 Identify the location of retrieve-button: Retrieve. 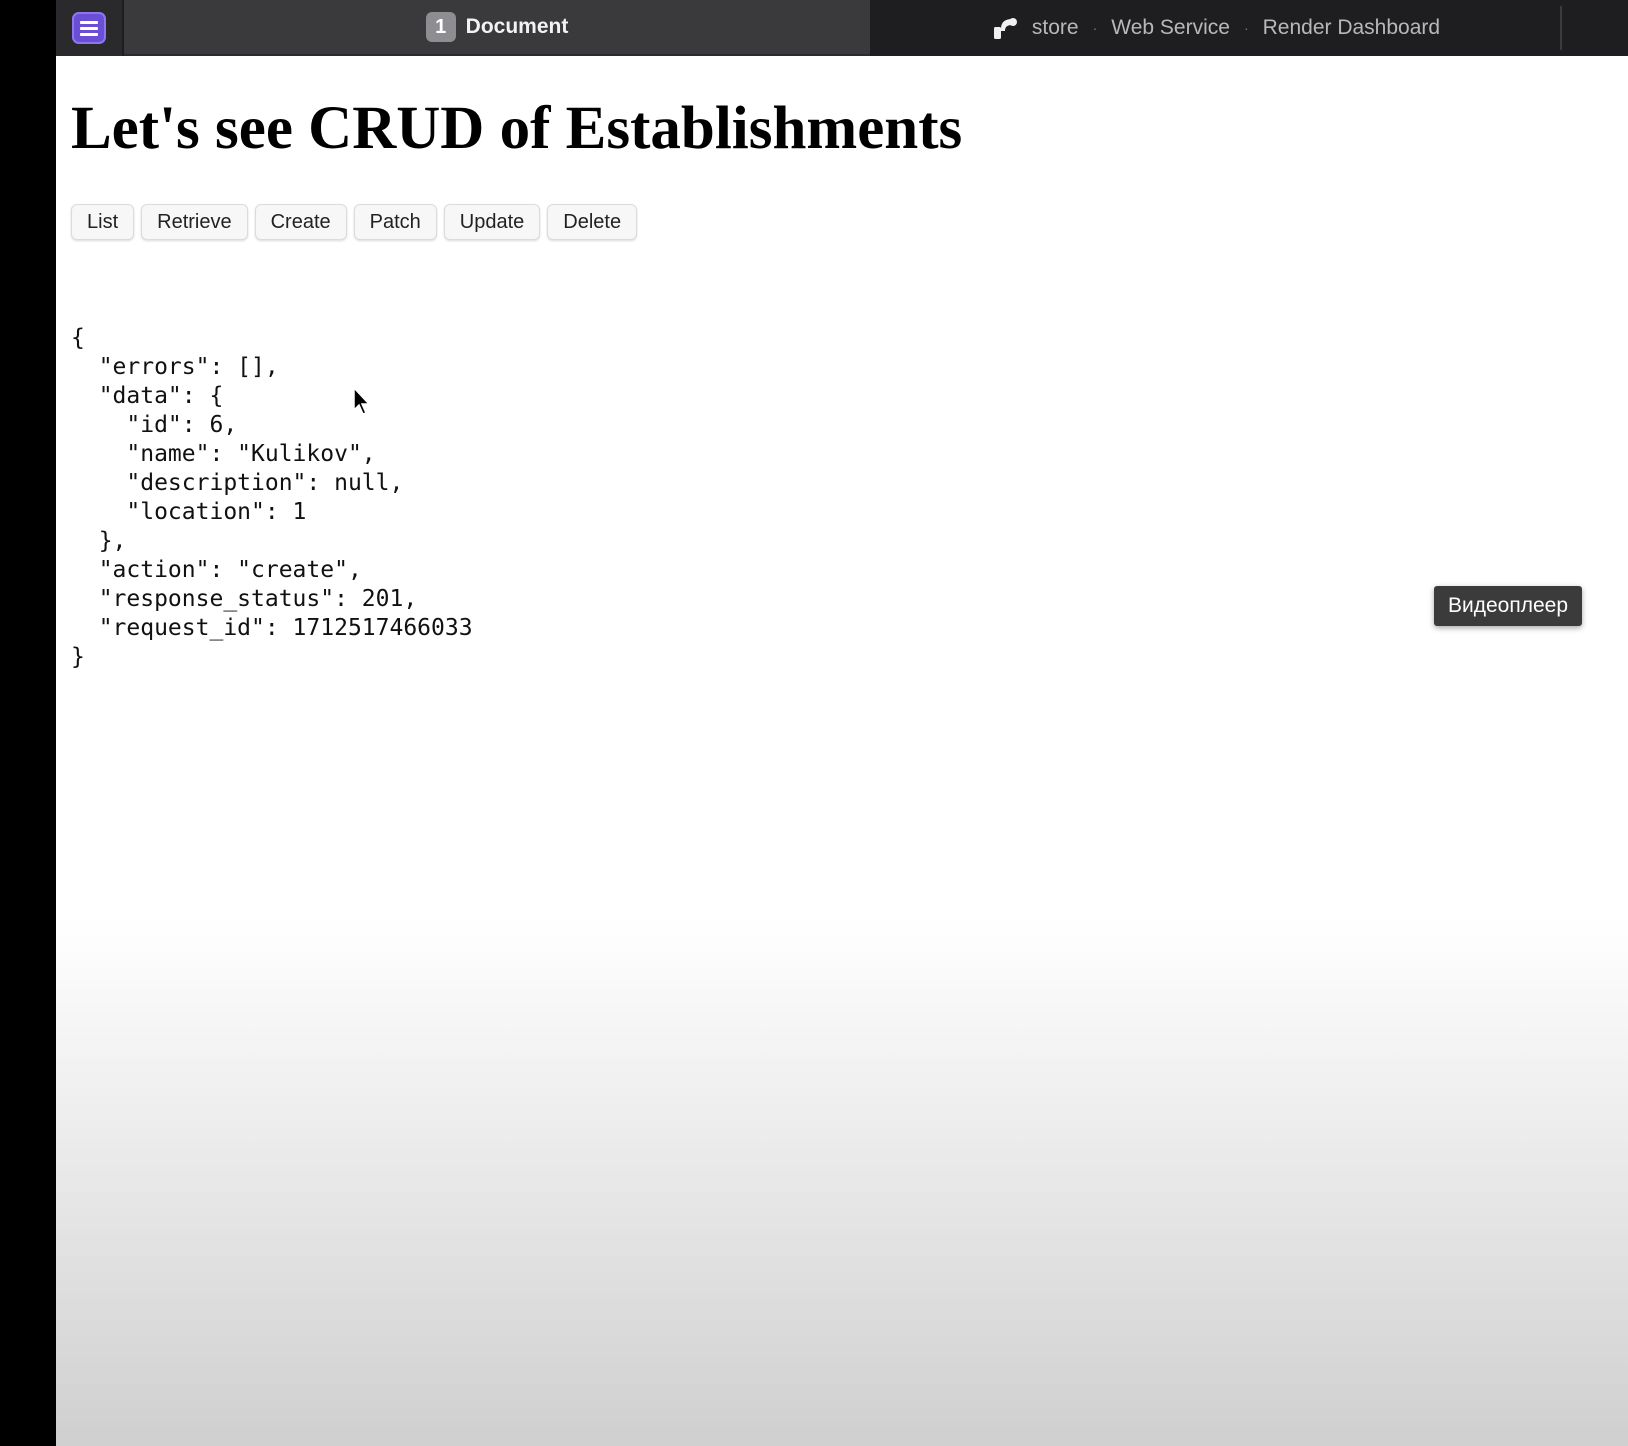
(194, 222).